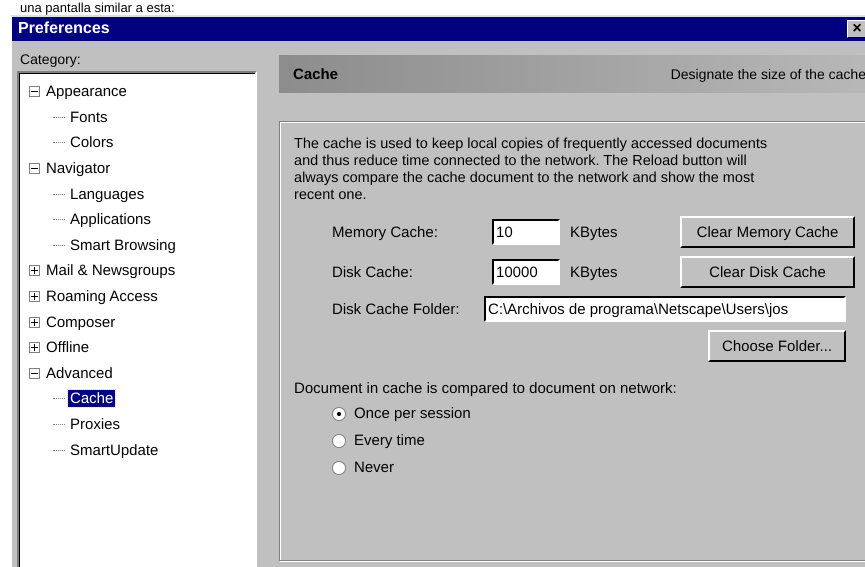 The height and width of the screenshot is (567, 865). I want to click on tree-item: Composer, so click(81, 322).